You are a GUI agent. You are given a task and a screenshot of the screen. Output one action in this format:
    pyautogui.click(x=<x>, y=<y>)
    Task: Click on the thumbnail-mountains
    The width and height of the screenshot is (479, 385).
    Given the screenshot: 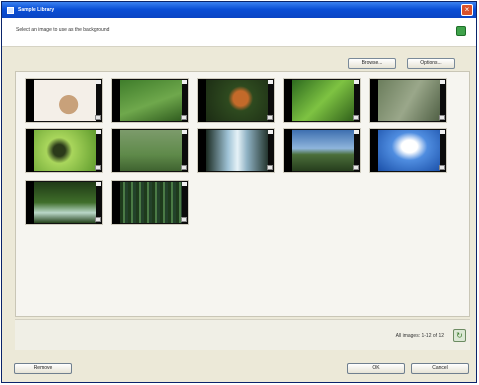 What is the action you would take?
    pyautogui.click(x=322, y=150)
    